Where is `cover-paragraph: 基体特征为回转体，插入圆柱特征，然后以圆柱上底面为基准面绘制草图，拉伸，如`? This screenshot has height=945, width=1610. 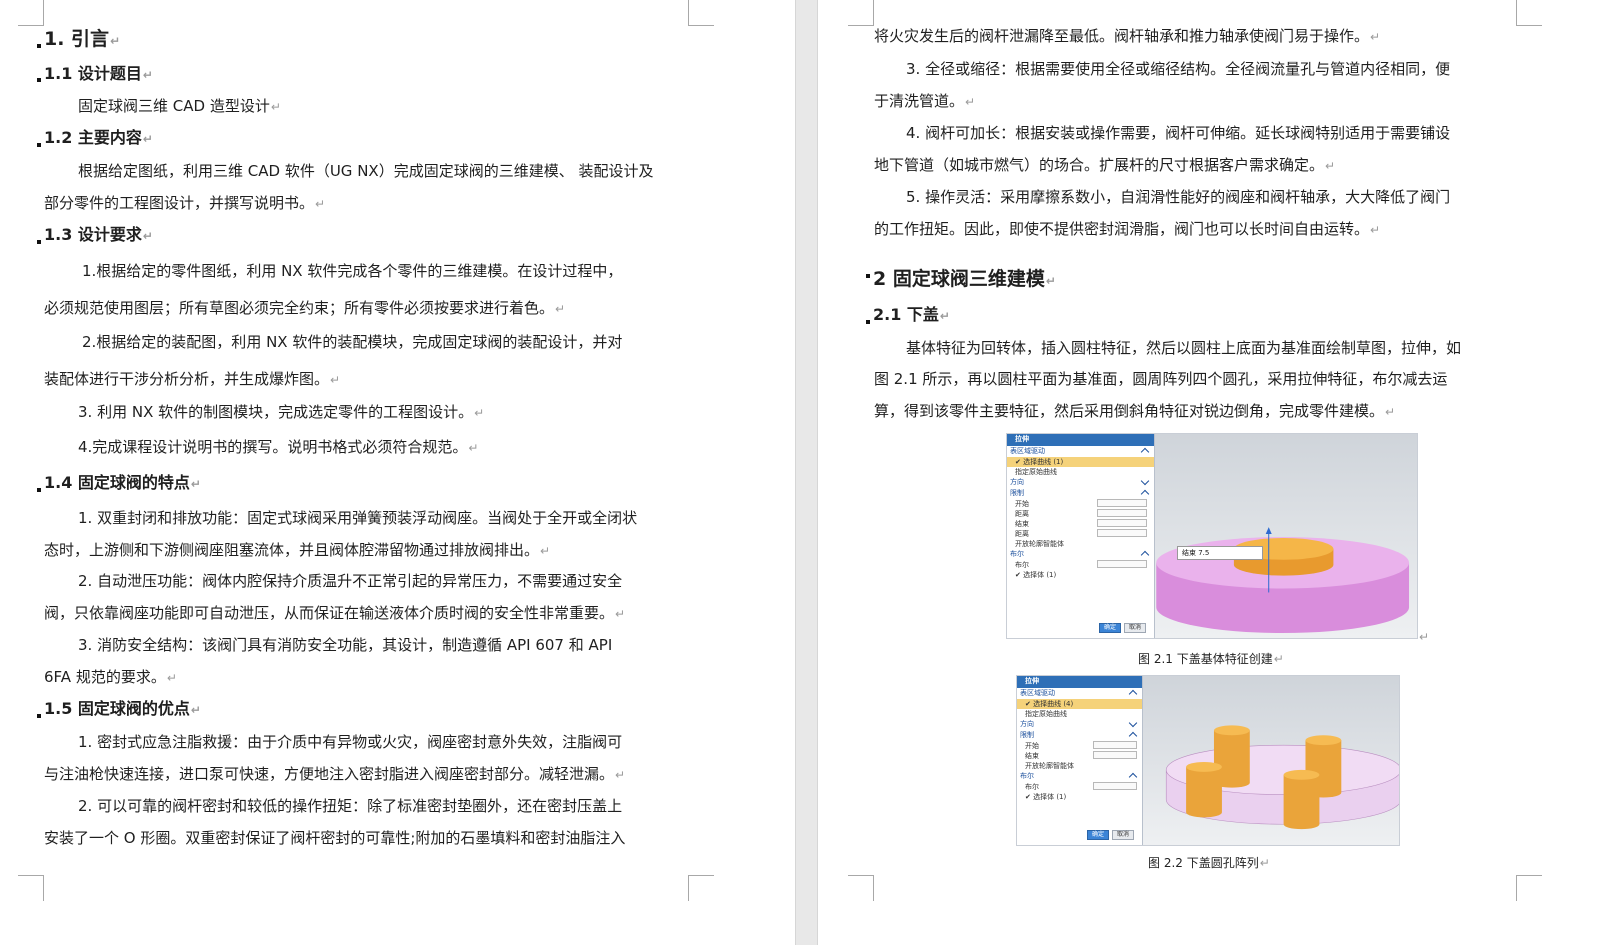 cover-paragraph: 基体特征为回转体，插入圆柱特征，然后以圆柱上底面为基准面绘制草图，拉伸，如 is located at coordinates (1184, 348).